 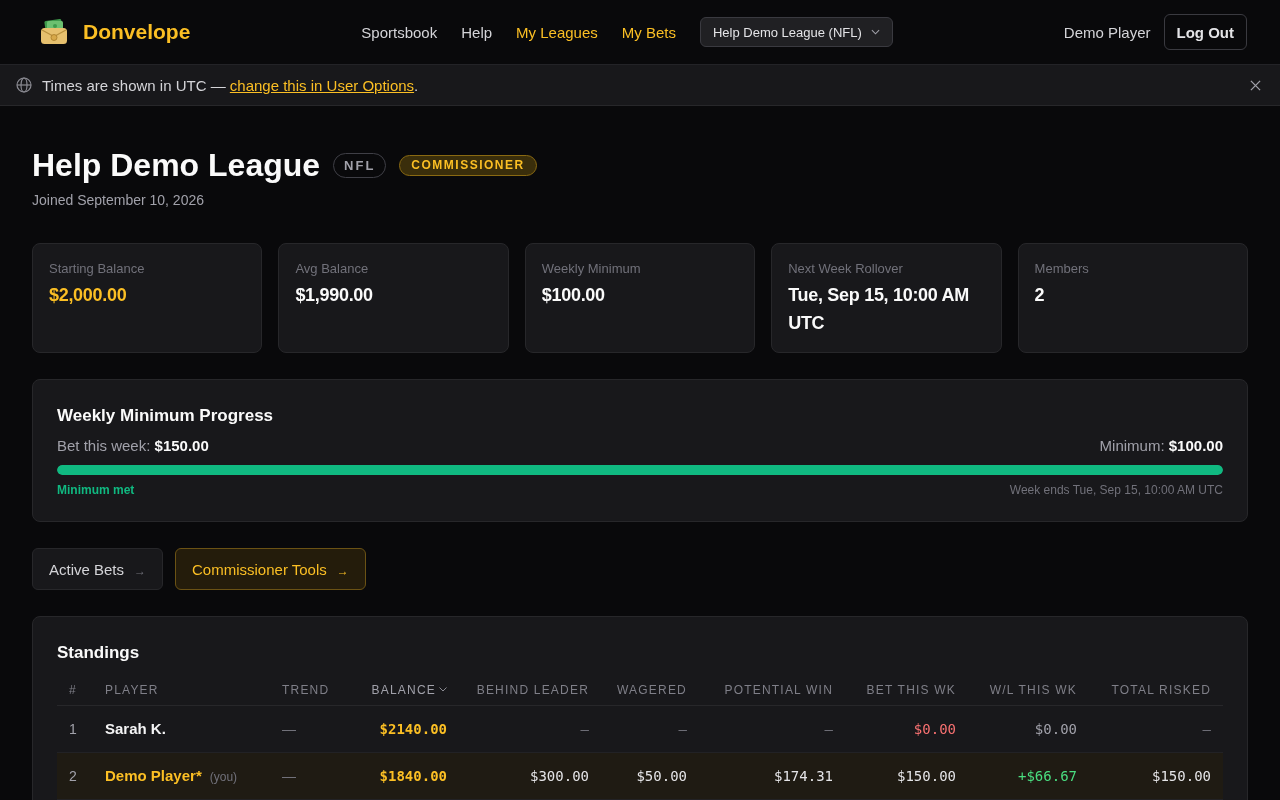 I want to click on minimum-amount: Minimum: $100.00, so click(x=1161, y=446).